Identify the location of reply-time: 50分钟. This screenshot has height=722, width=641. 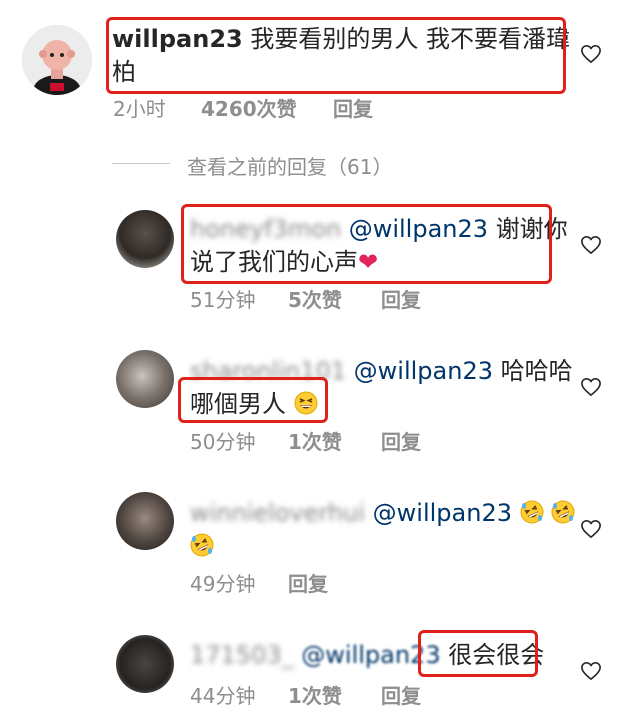
(223, 442).